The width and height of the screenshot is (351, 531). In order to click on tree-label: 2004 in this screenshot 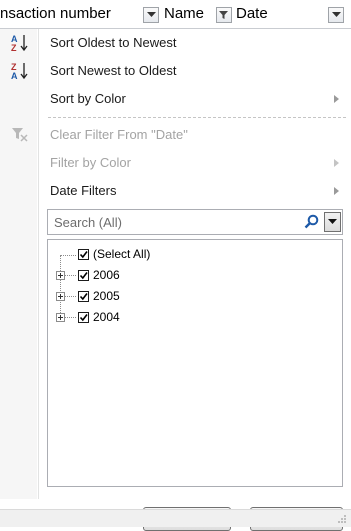, I will do `click(106, 317)`.